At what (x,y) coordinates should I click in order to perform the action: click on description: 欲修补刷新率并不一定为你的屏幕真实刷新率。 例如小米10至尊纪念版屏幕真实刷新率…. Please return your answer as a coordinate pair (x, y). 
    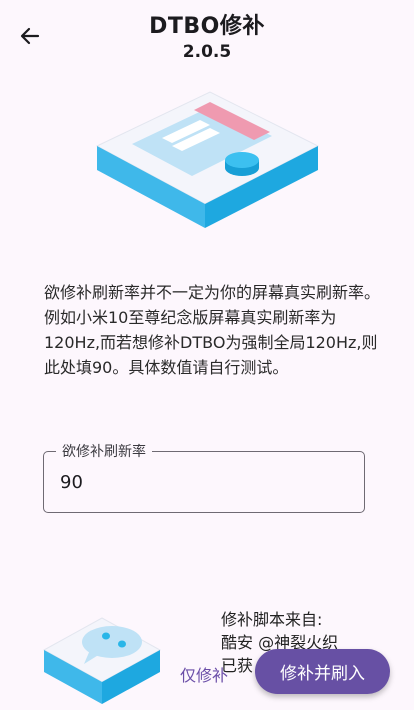
    Looking at the image, I should click on (214, 330).